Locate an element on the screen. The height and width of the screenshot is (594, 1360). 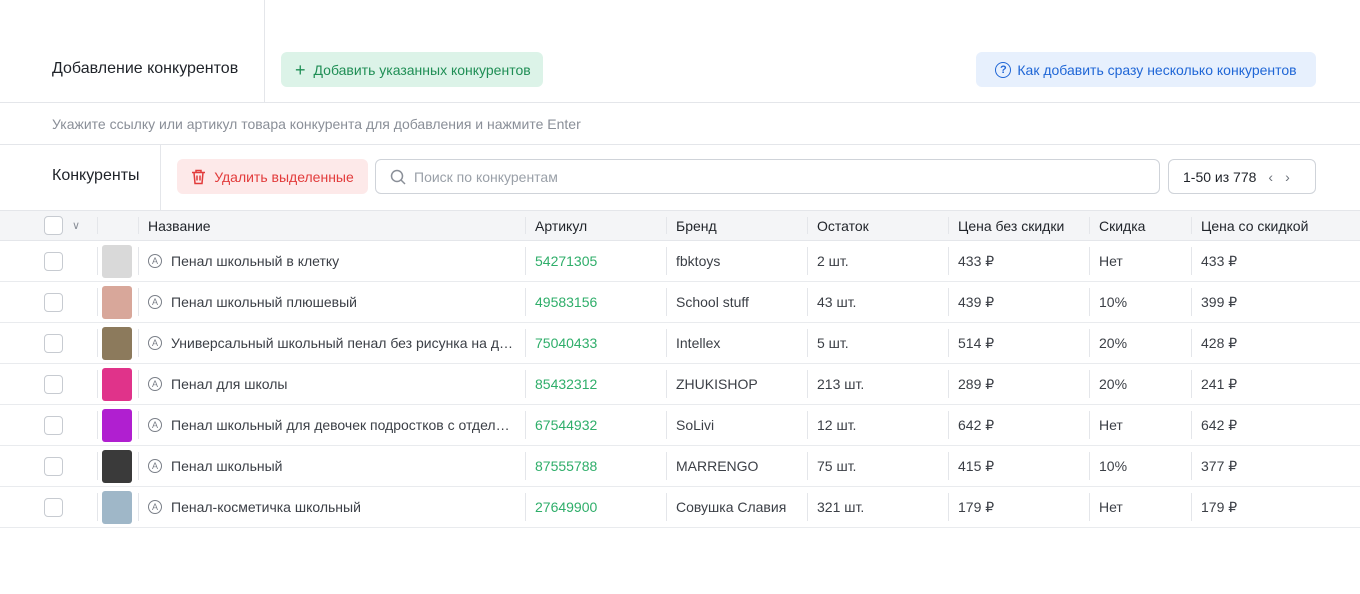
product-name: Пенал для школы is located at coordinates (229, 384).